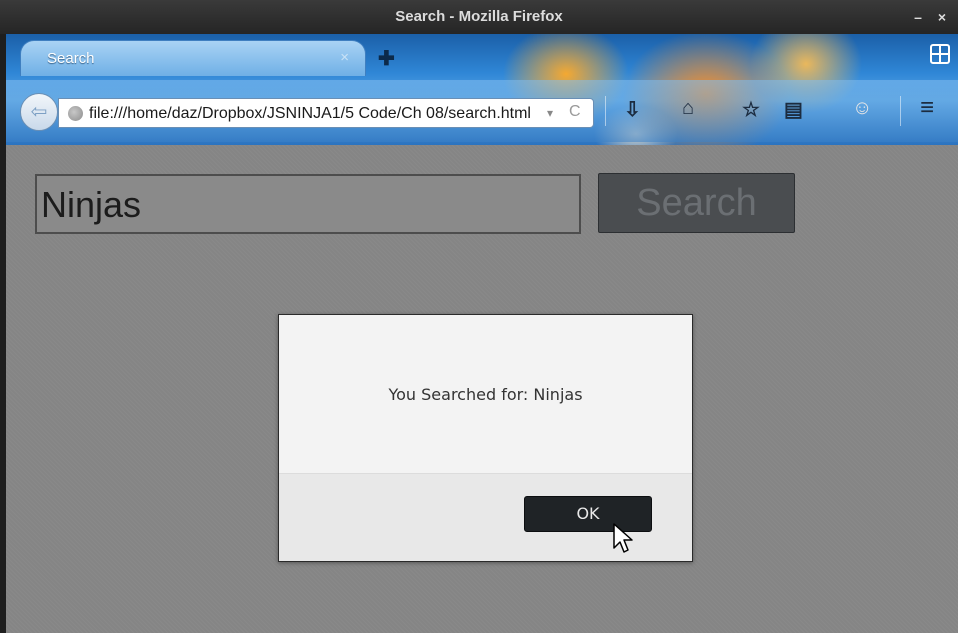 This screenshot has width=958, height=633. What do you see at coordinates (688, 108) in the screenshot?
I see `home-icon: ⌂` at bounding box center [688, 108].